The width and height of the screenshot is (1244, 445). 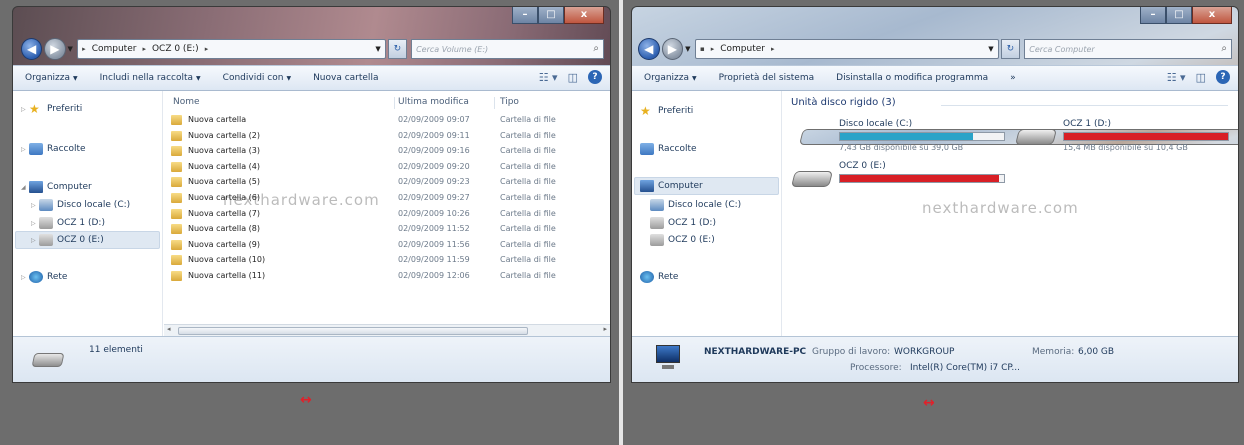 What do you see at coordinates (51, 109) in the screenshot?
I see `sidebar-item-favorites: ▷ ★ Preferiti` at bounding box center [51, 109].